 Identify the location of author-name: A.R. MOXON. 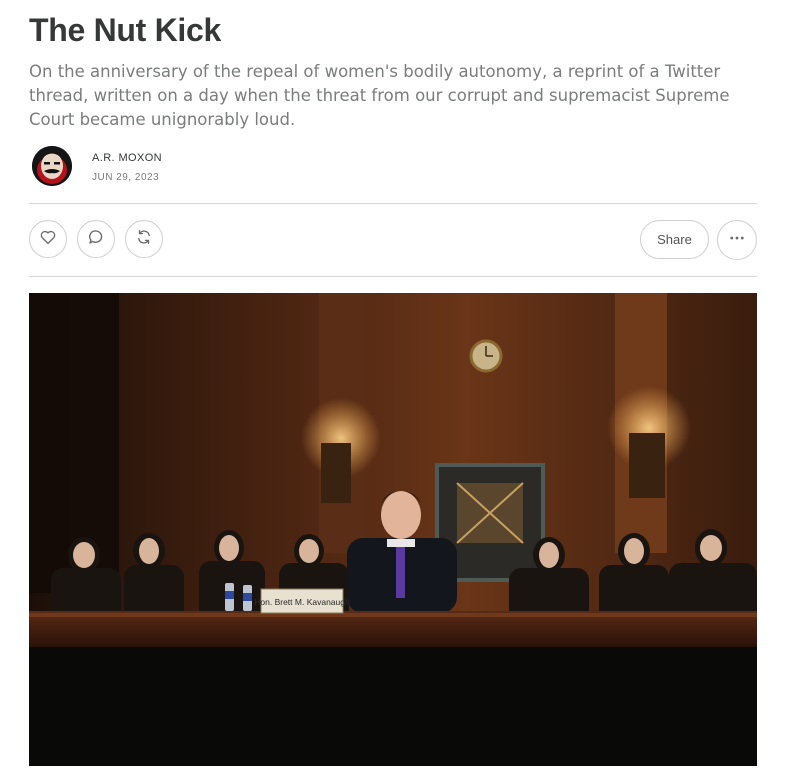
(127, 158).